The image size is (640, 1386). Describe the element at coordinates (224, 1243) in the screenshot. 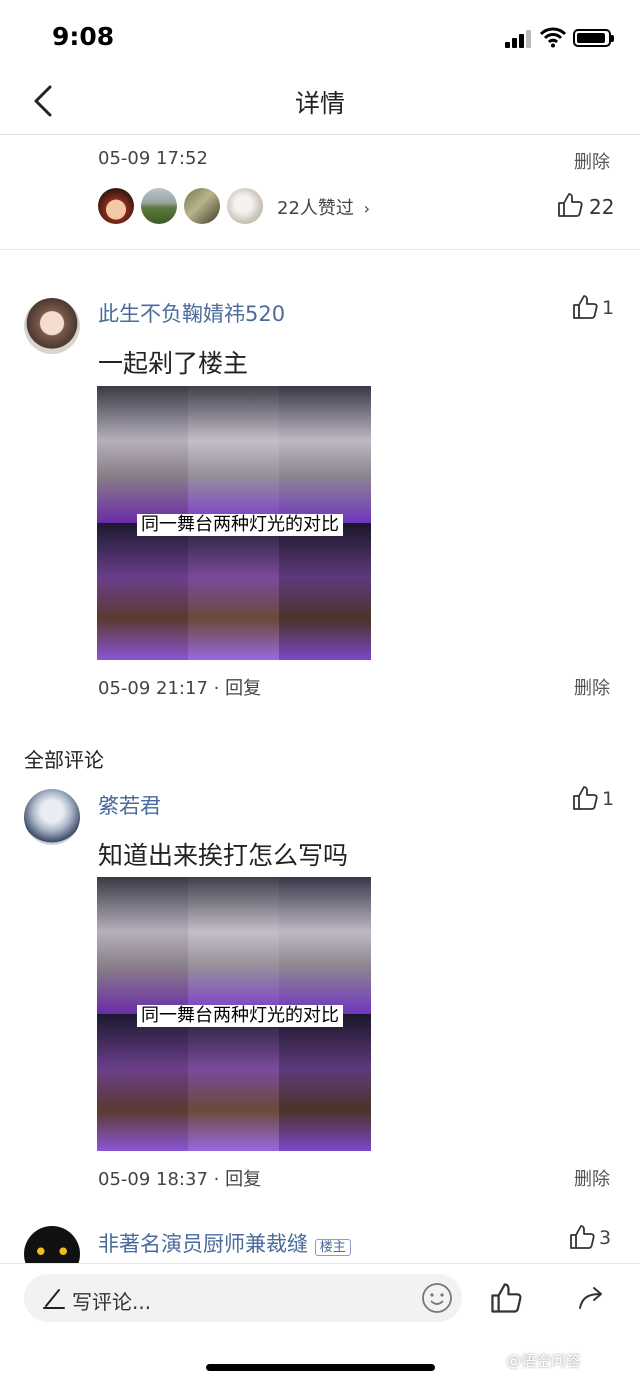

I see `comment-username: 非著名演员厨师兼裁缝 楼主` at that location.